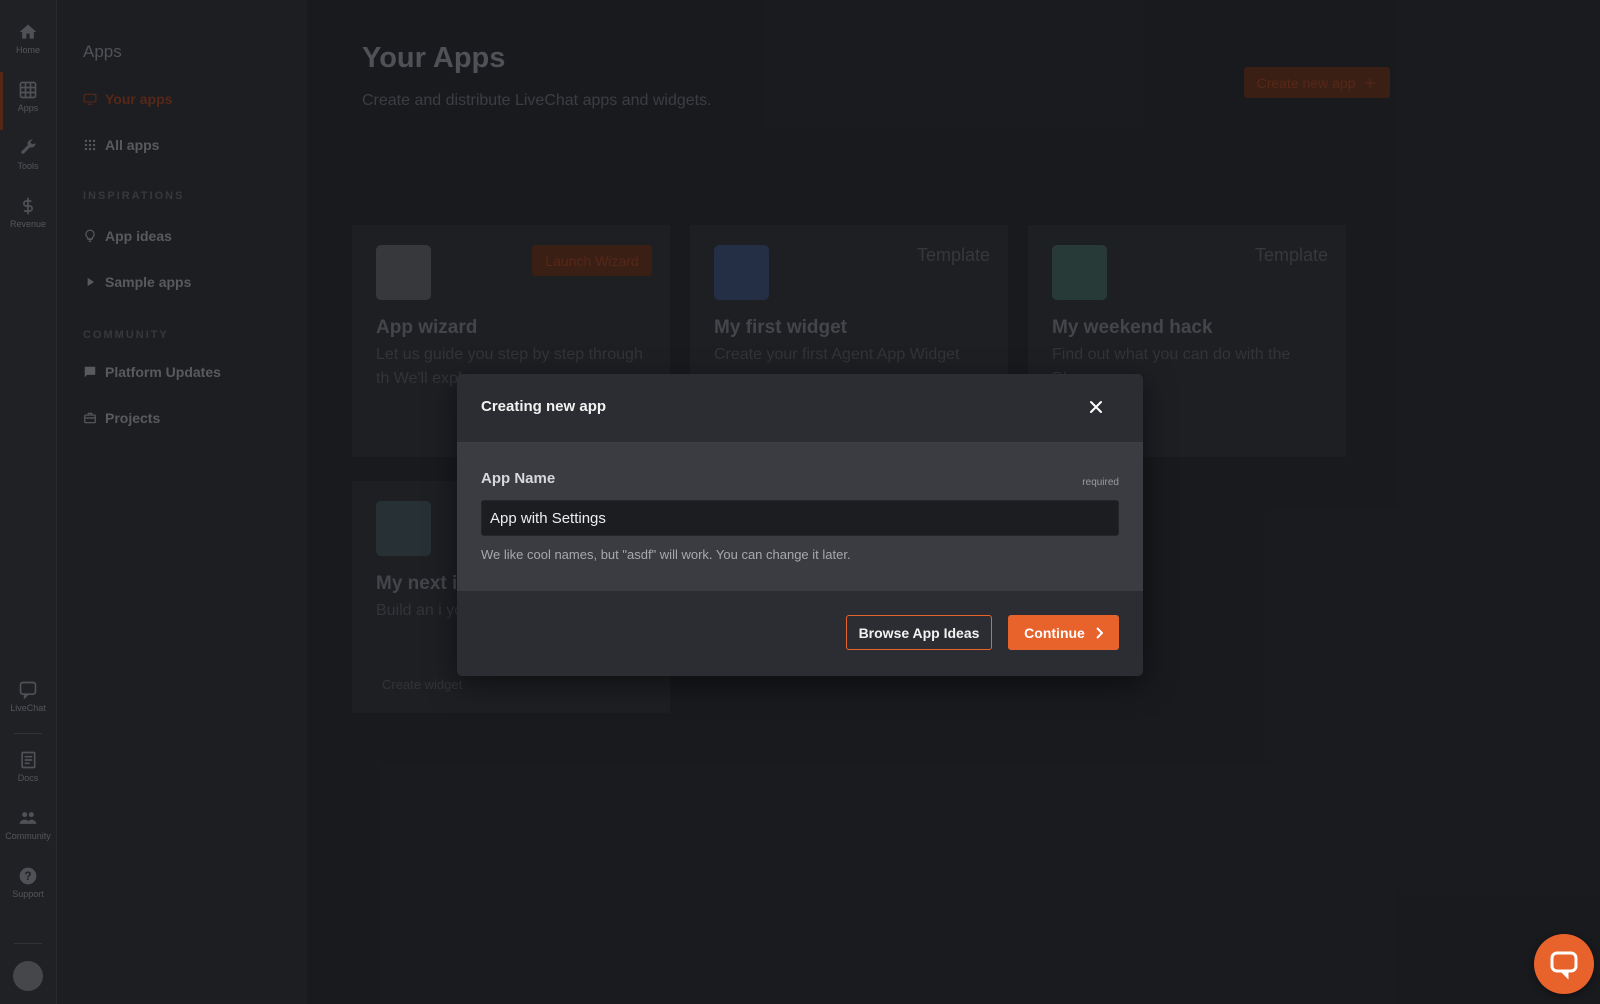  What do you see at coordinates (919, 632) in the screenshot?
I see `browse-app-ideas-button: Browse App Ideas` at bounding box center [919, 632].